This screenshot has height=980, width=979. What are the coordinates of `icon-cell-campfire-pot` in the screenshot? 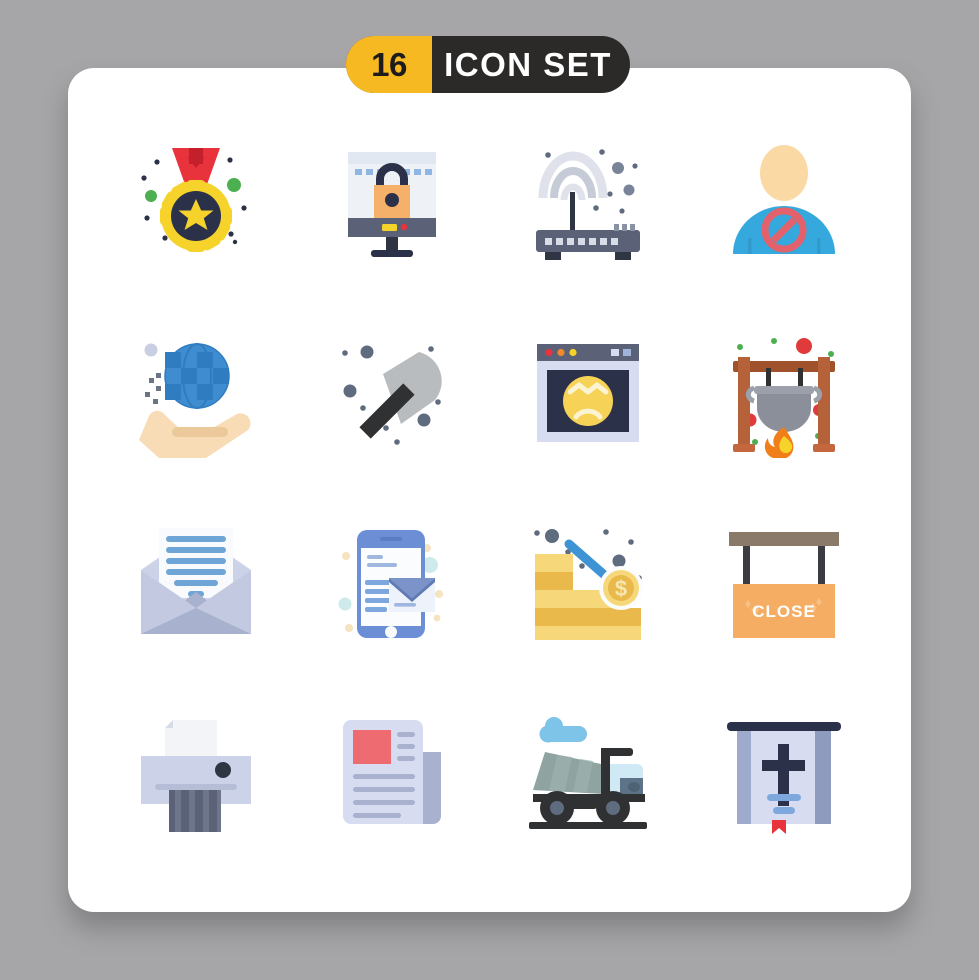 It's located at (784, 393).